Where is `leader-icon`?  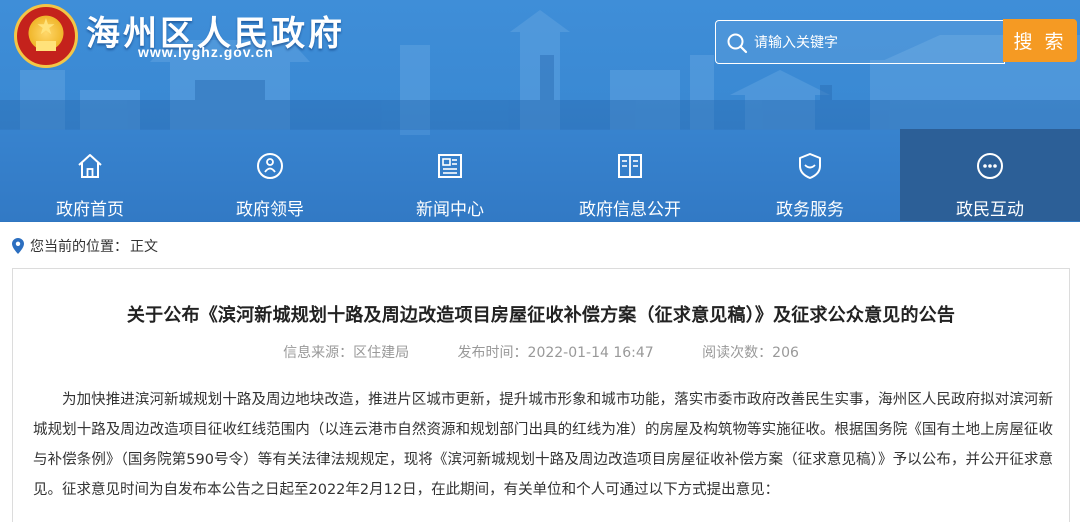
leader-icon is located at coordinates (270, 166).